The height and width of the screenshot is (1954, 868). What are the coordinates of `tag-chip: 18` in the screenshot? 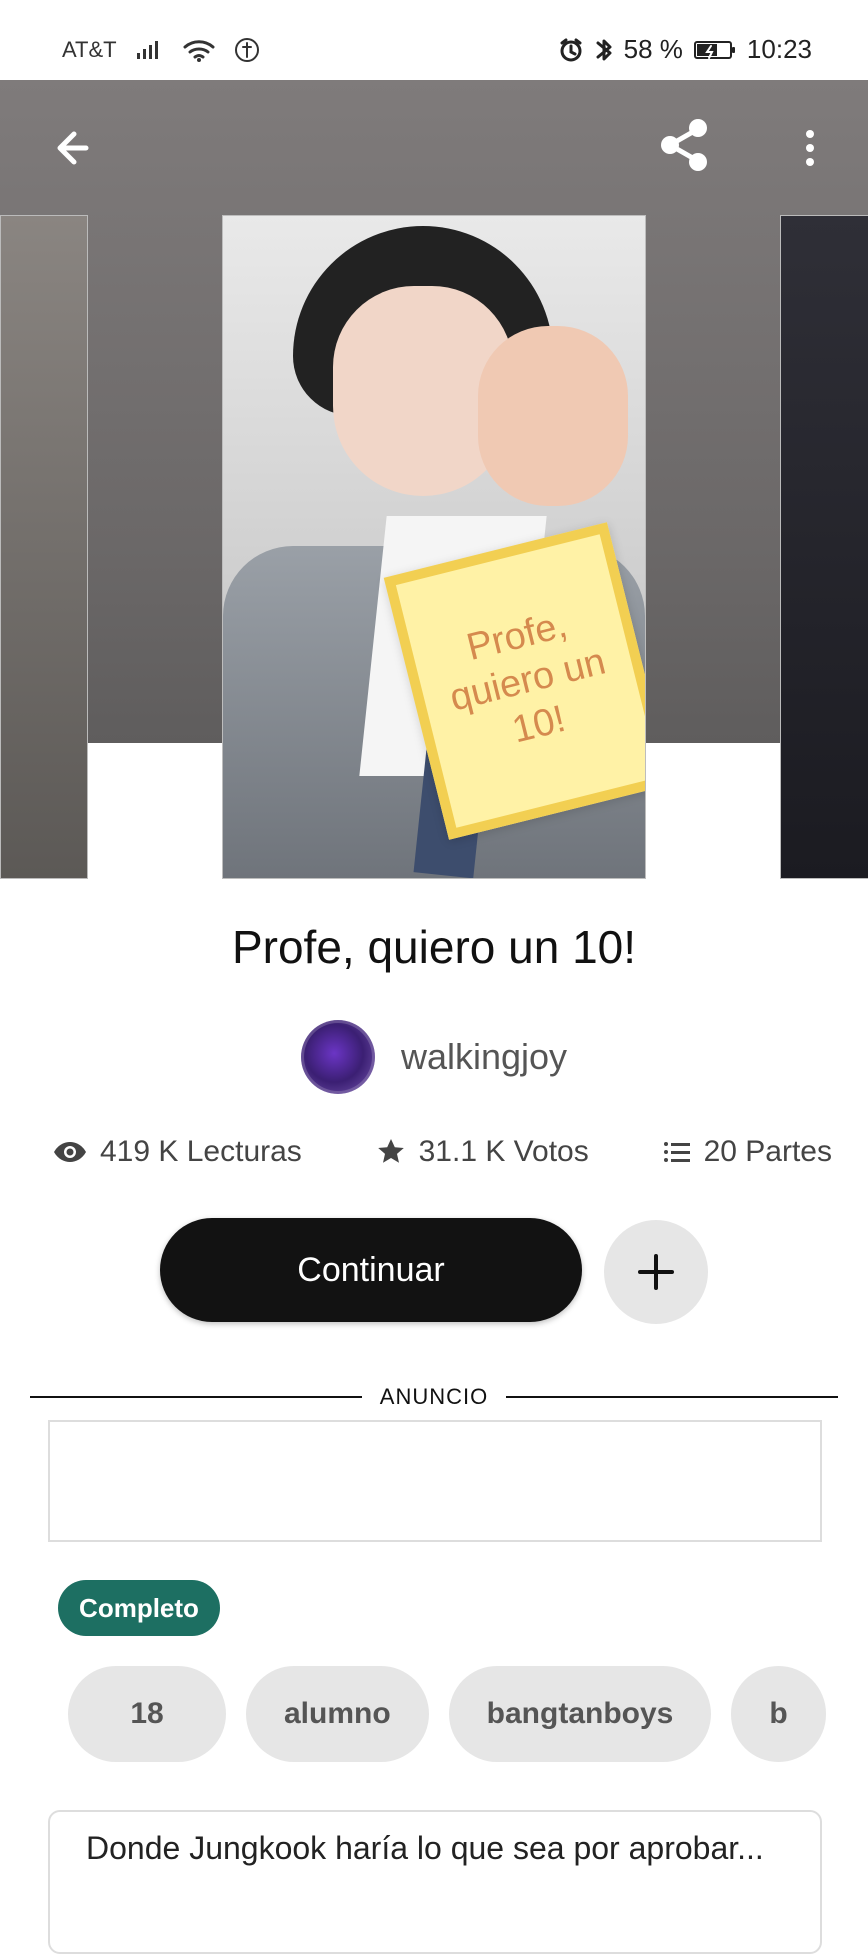 It's located at (147, 1714).